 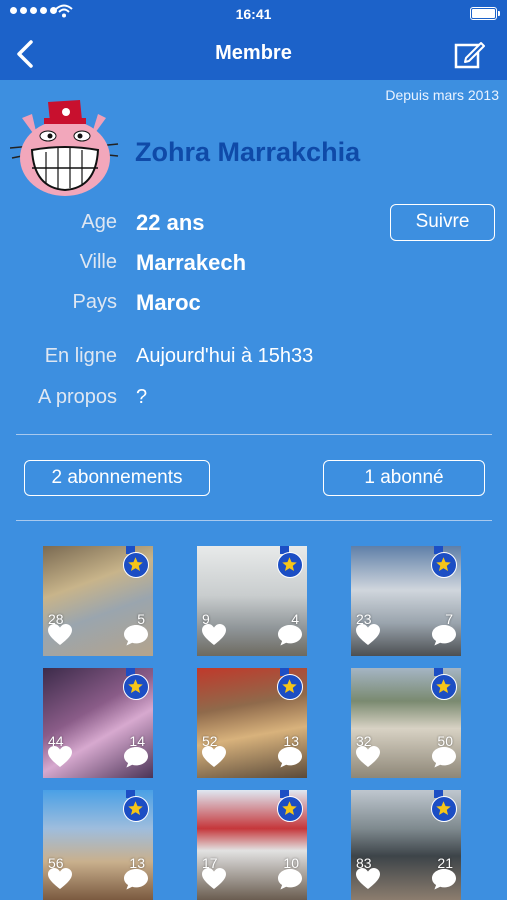 I want to click on avatar-cat-icon, so click(x=64, y=148).